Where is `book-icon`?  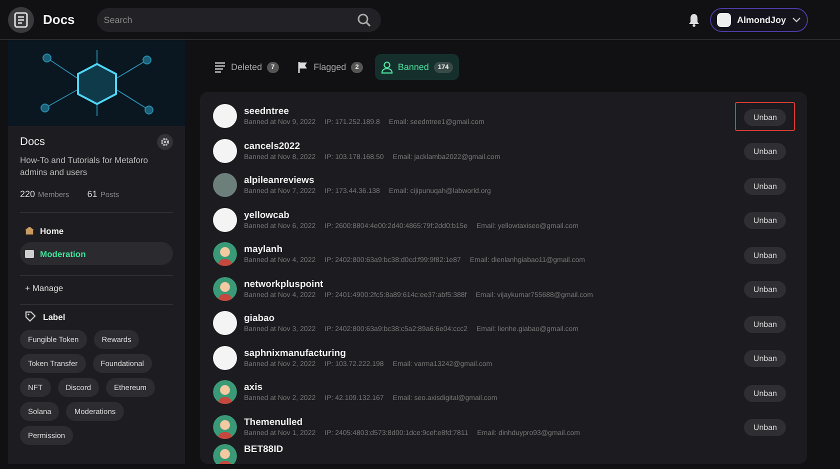 book-icon is located at coordinates (29, 254).